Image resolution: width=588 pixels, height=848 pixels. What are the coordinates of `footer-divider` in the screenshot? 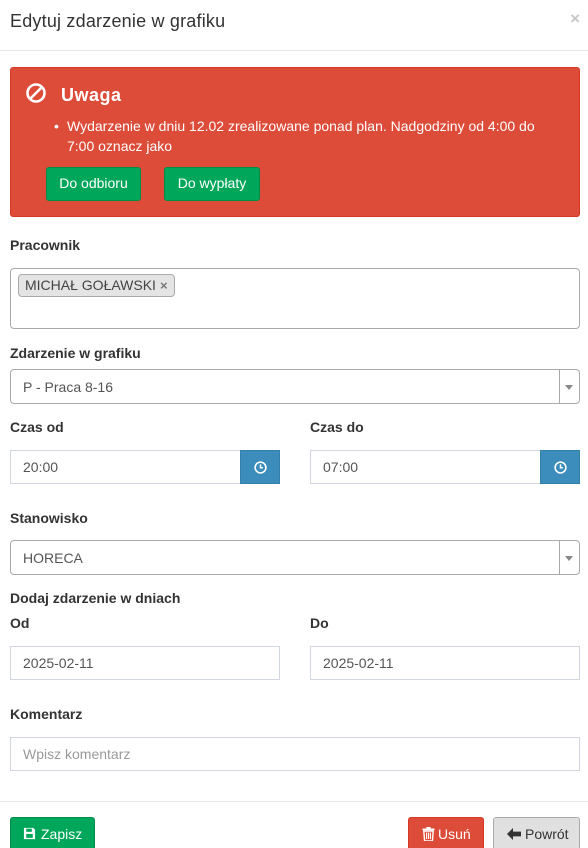 It's located at (294, 801).